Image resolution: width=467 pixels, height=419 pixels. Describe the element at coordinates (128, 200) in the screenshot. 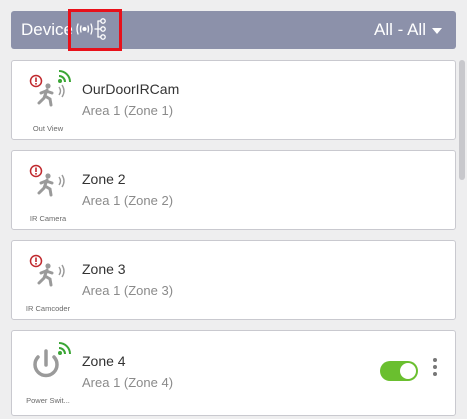

I see `device-location: Area 1 (Zone 2)` at that location.